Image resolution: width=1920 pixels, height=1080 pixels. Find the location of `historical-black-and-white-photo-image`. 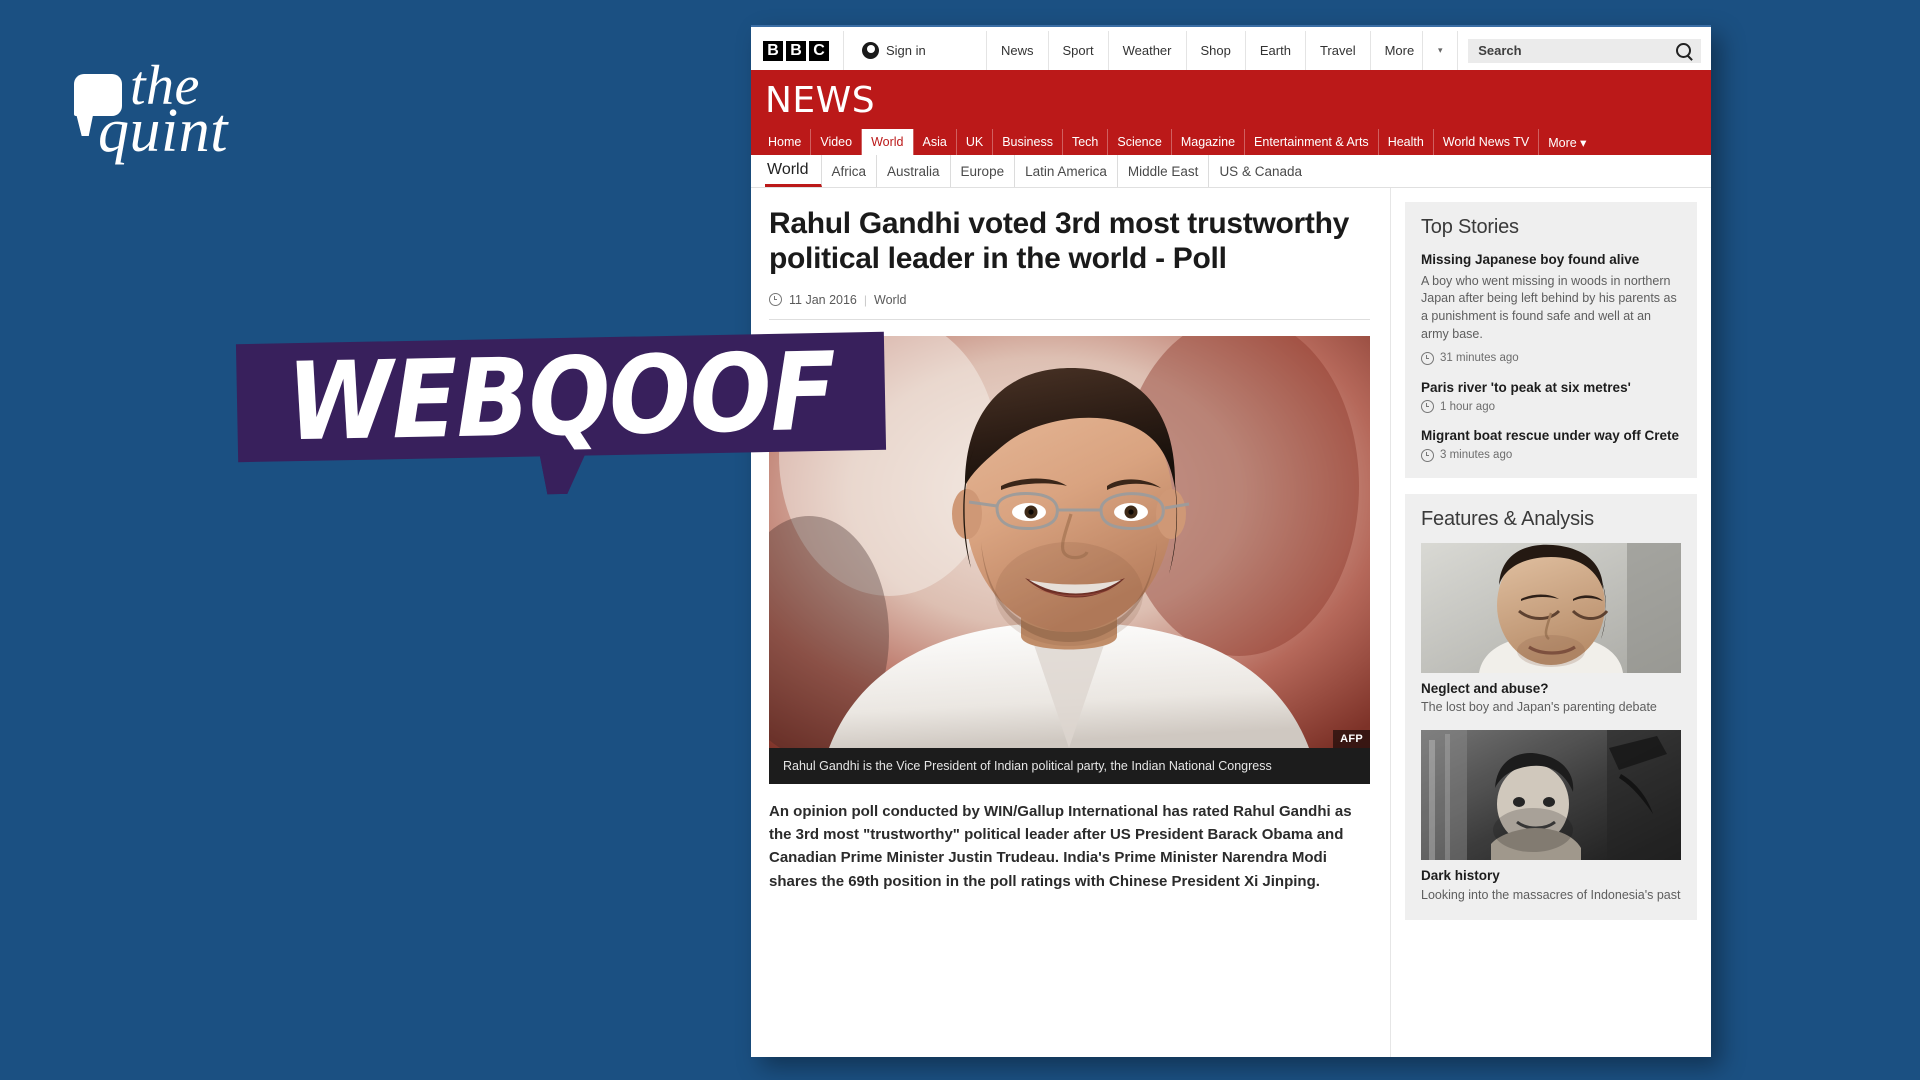

historical-black-and-white-photo-image is located at coordinates (1551, 795).